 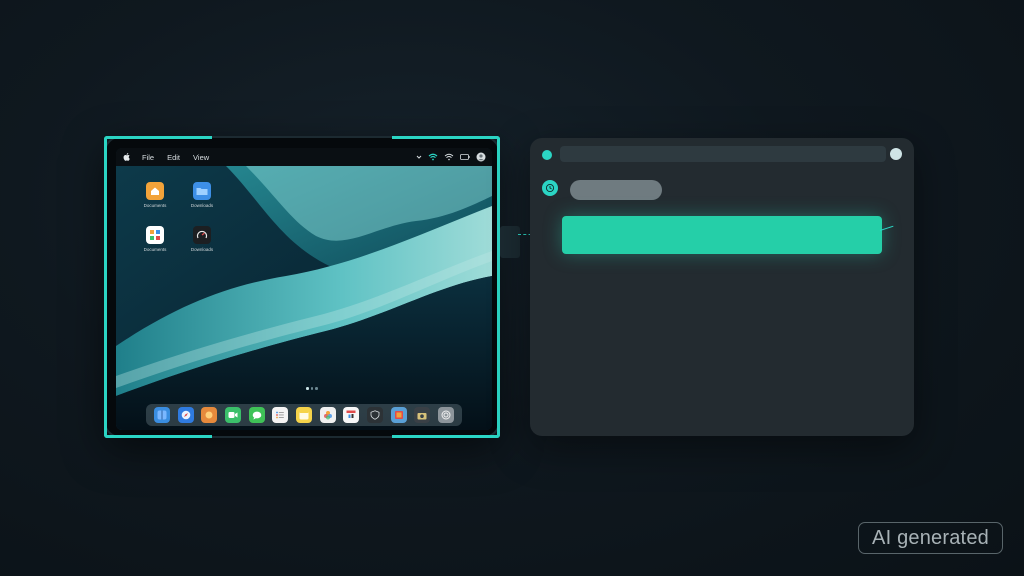 What do you see at coordinates (304, 157) in the screenshot?
I see `menu-bar: File Edit View` at bounding box center [304, 157].